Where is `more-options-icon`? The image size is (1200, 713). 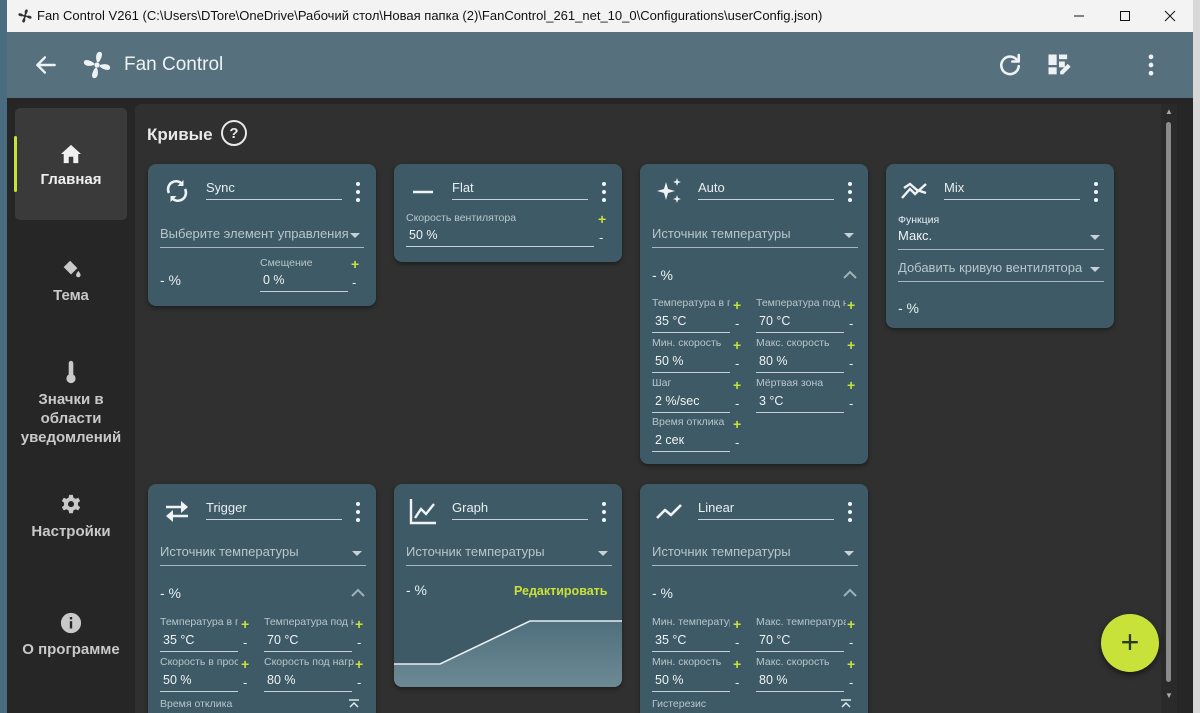 more-options-icon is located at coordinates (1151, 65).